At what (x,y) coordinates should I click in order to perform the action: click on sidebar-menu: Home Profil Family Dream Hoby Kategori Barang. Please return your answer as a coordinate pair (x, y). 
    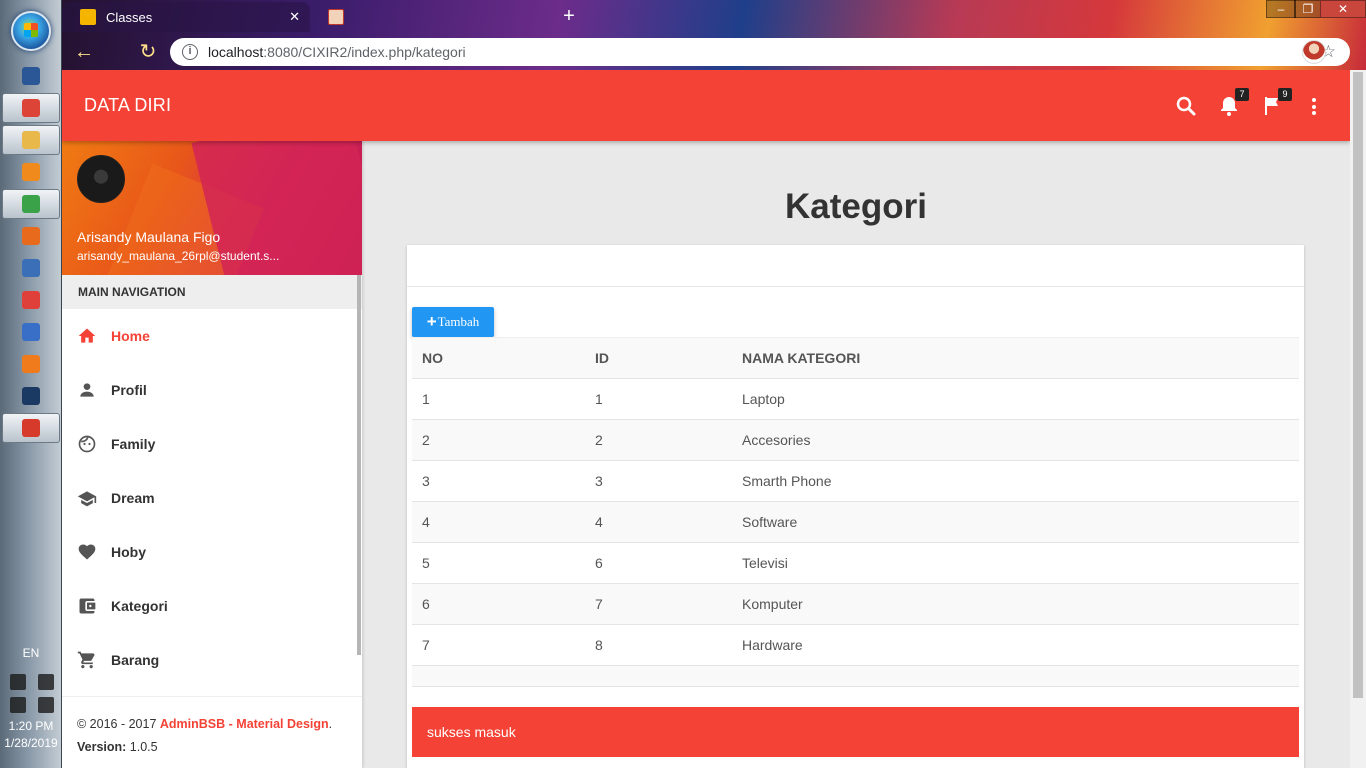
    Looking at the image, I should click on (212, 498).